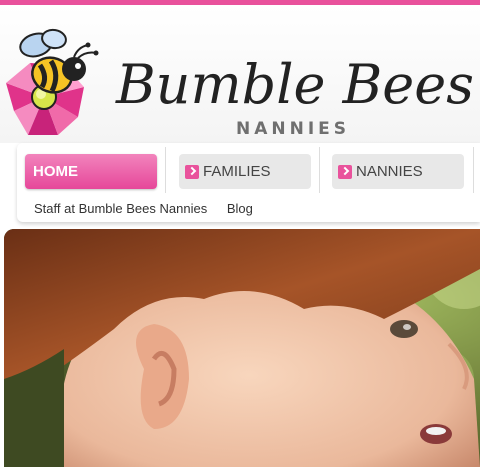 The image size is (480, 467). What do you see at coordinates (389, 171) in the screenshot?
I see `nav-nannies-label: NANNIES` at bounding box center [389, 171].